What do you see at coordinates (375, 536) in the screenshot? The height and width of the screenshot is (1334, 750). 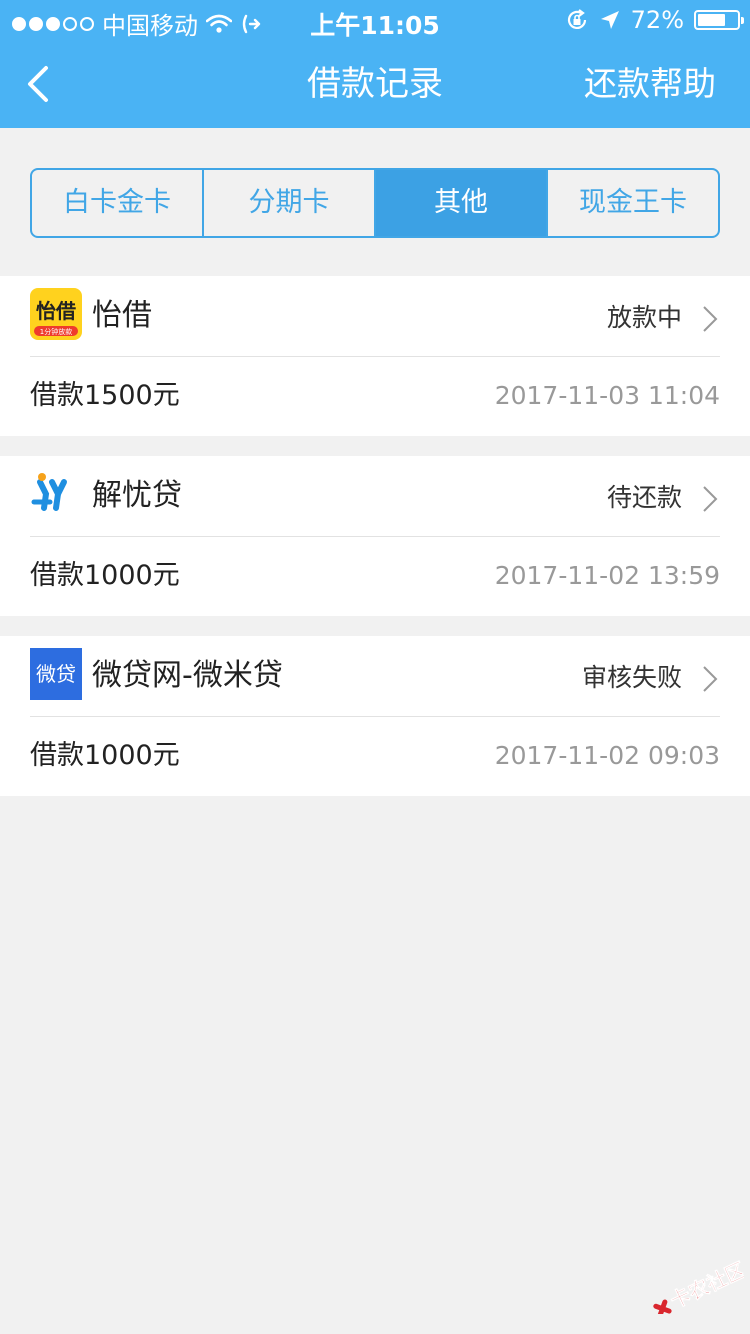 I see `loan-record-jieyoudai: 解忧贷 待还款 借款1000元 2017-11-02 13:59` at bounding box center [375, 536].